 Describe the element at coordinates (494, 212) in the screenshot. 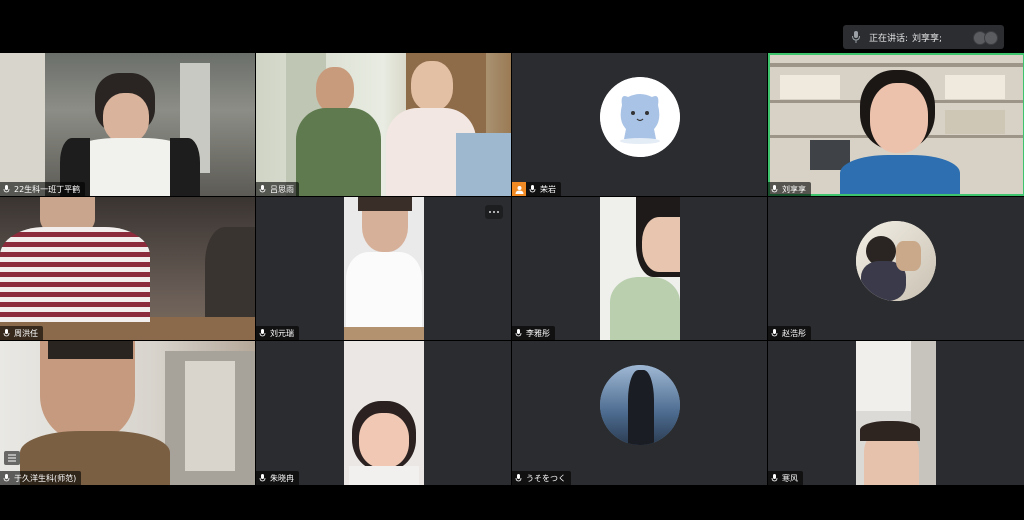

I see `more-options-button` at that location.